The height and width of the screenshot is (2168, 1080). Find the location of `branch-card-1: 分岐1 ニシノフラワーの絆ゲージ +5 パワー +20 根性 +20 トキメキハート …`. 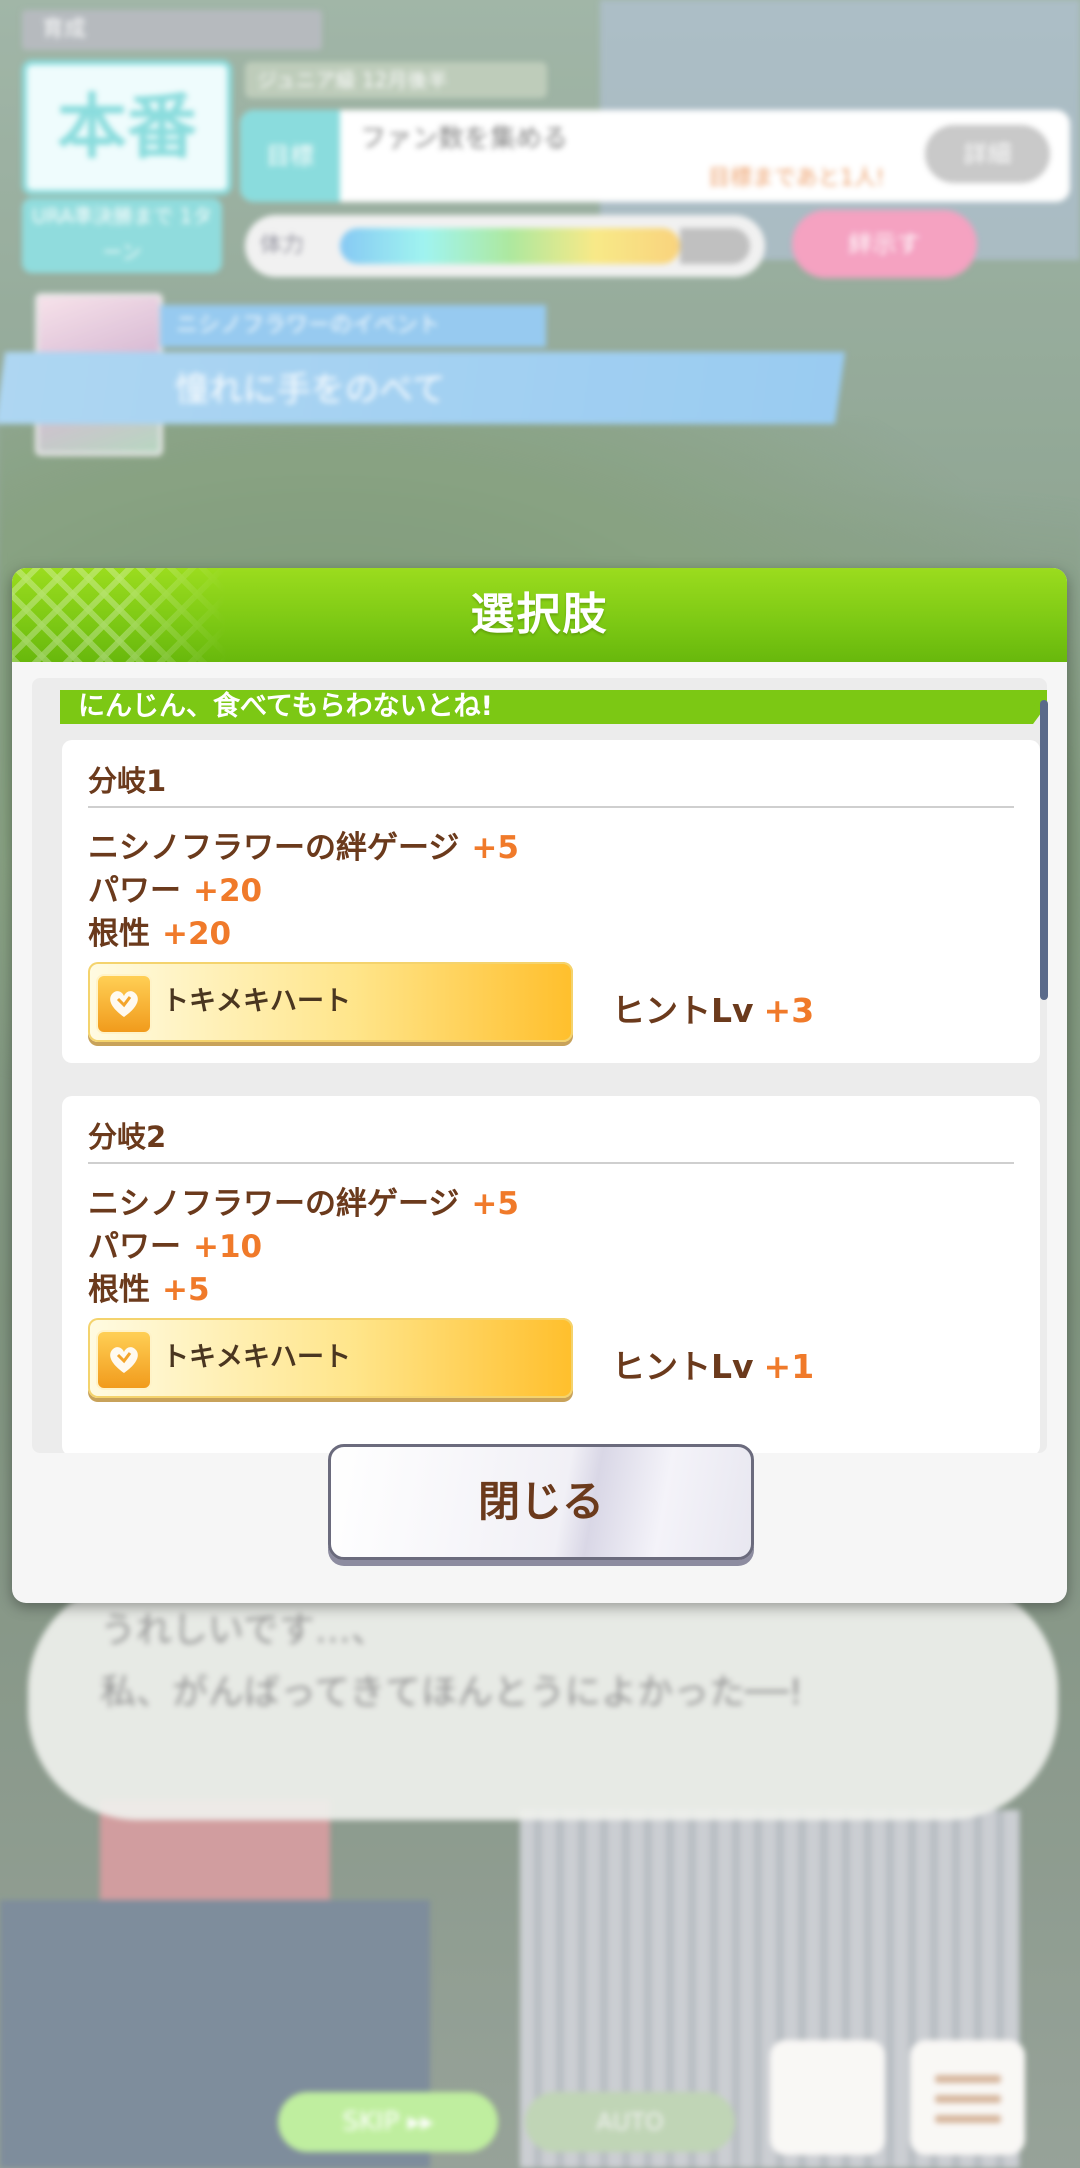

branch-card-1: 分岐1 ニシノフラワーの絆ゲージ +5 パワー +20 根性 +20 トキメキハート … is located at coordinates (551, 901).